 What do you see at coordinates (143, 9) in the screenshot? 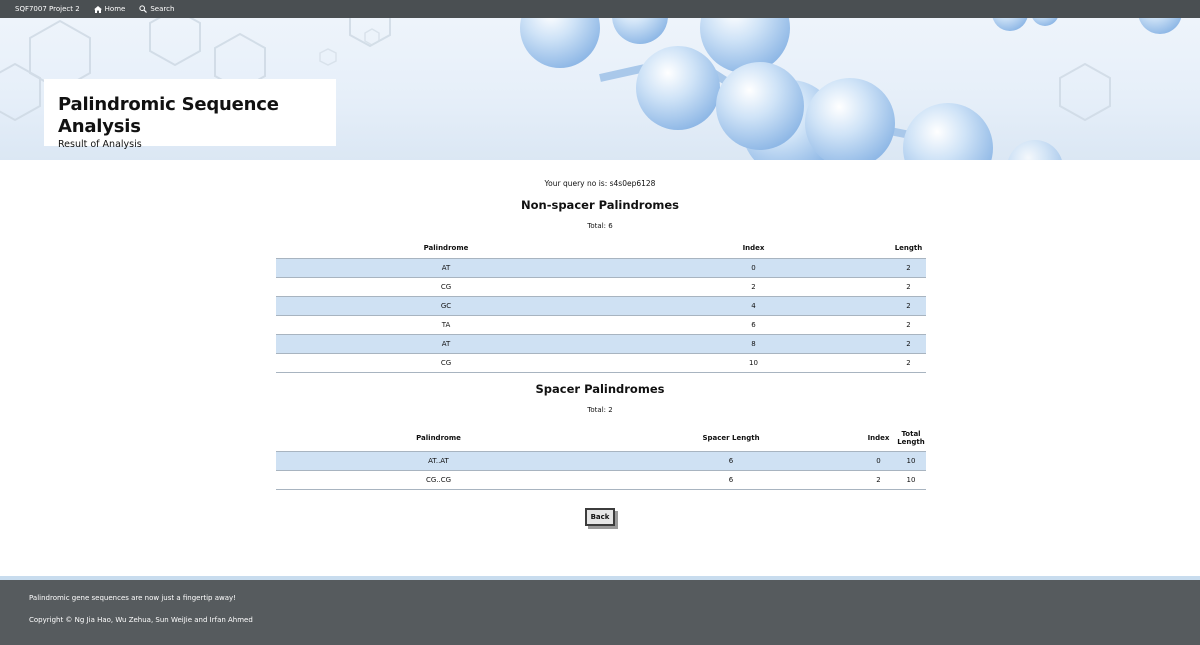
I see `search-icon` at bounding box center [143, 9].